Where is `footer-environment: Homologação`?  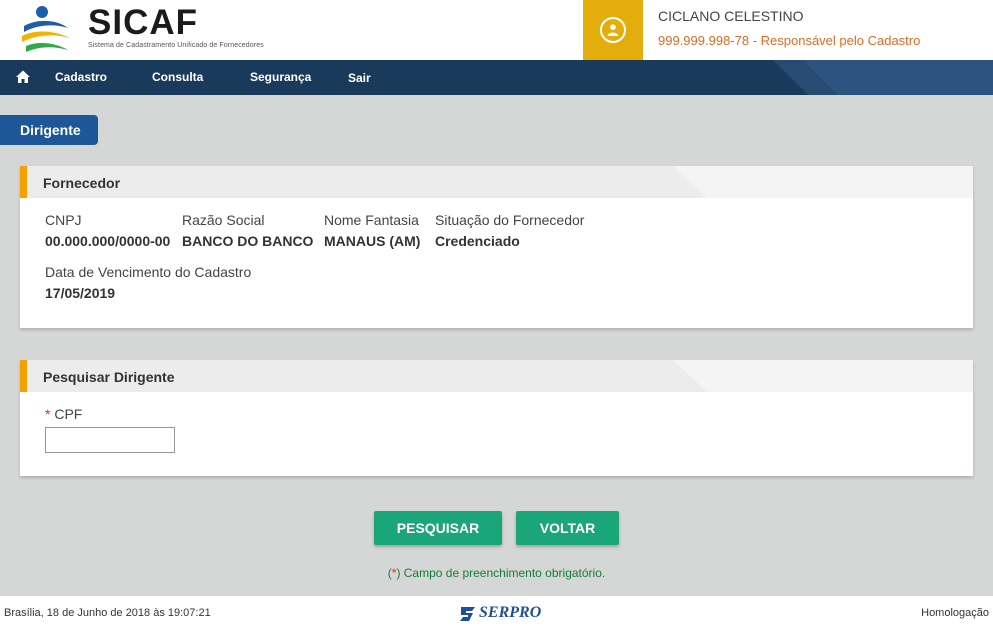
footer-environment: Homologação is located at coordinates (955, 613).